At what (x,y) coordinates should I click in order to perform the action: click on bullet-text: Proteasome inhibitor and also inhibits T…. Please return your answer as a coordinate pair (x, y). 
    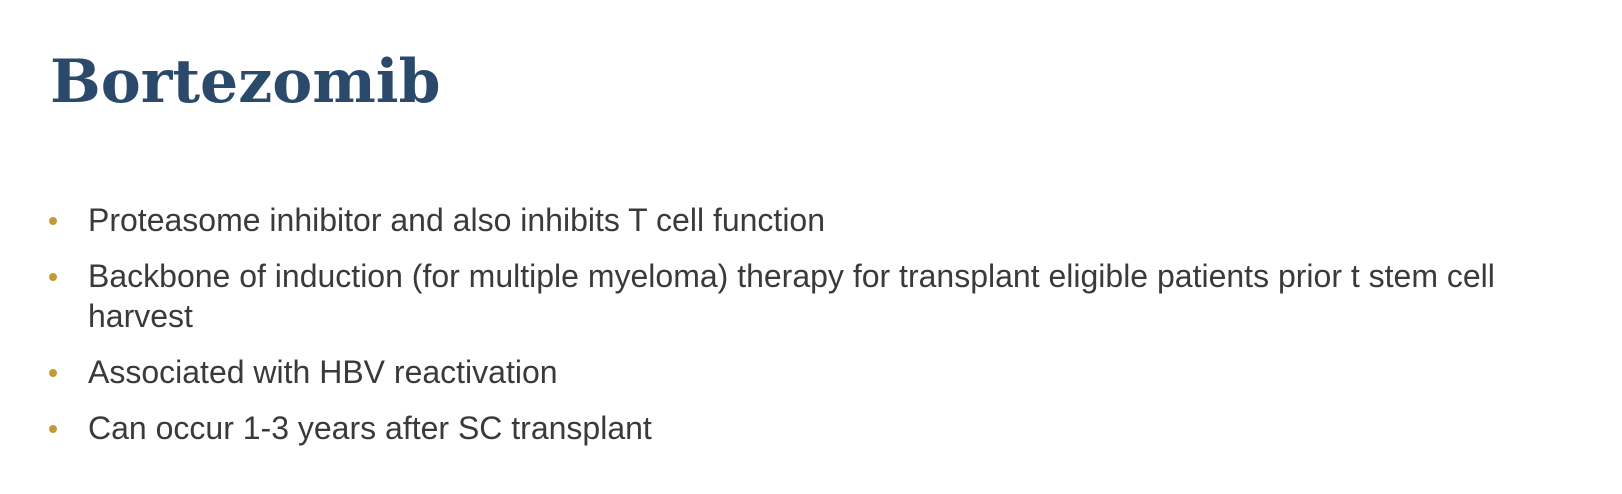
    Looking at the image, I should click on (457, 220).